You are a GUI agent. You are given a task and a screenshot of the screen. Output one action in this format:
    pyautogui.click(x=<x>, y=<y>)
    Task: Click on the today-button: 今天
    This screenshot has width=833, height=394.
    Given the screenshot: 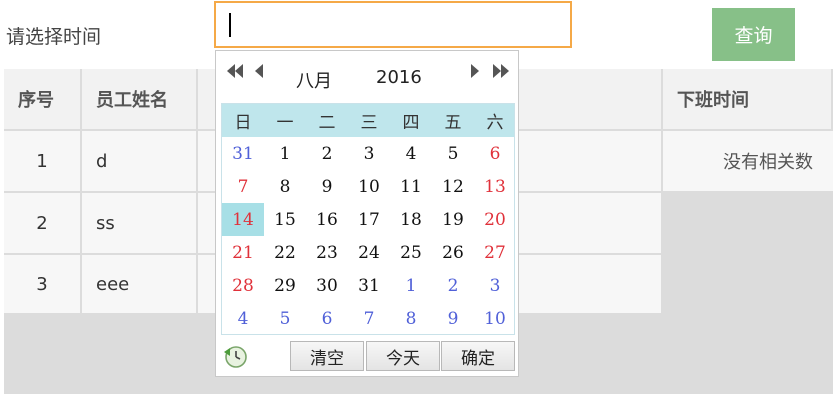 What is the action you would take?
    pyautogui.click(x=403, y=356)
    